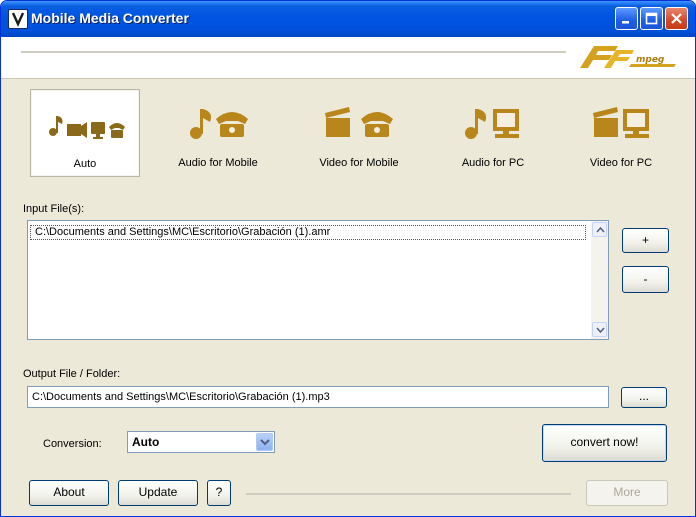  I want to click on header-divider, so click(293, 52).